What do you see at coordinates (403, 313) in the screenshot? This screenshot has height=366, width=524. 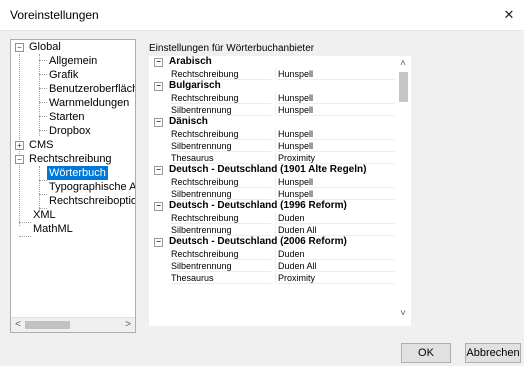 I see `scroll-down-icon: ˅` at bounding box center [403, 313].